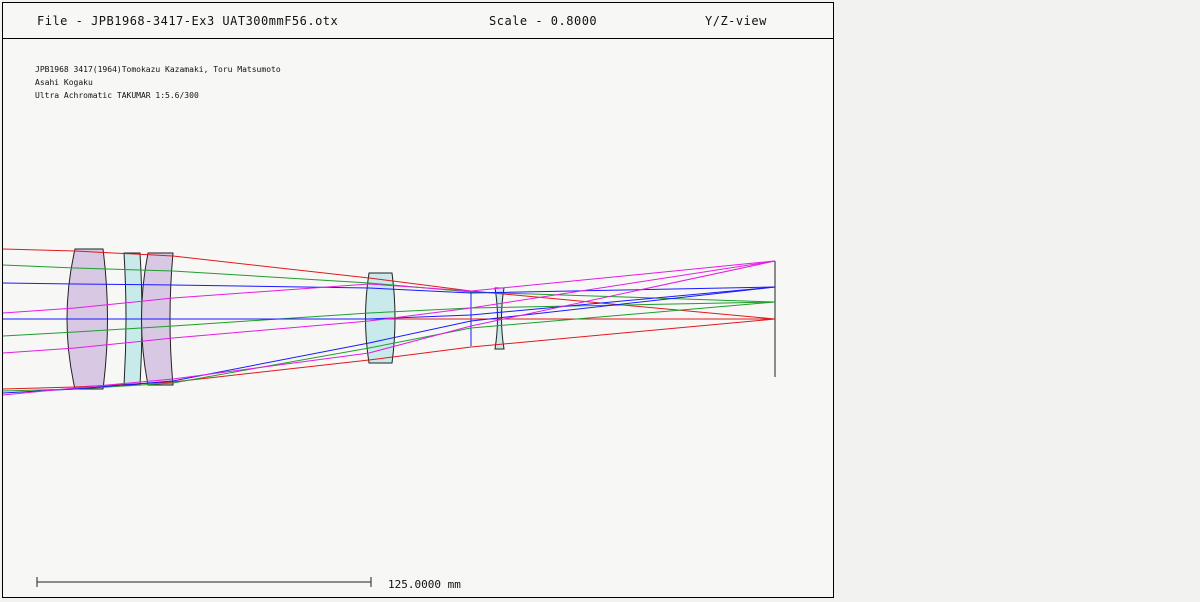 This screenshot has height=602, width=1200. I want to click on scale-bar, so click(204, 582).